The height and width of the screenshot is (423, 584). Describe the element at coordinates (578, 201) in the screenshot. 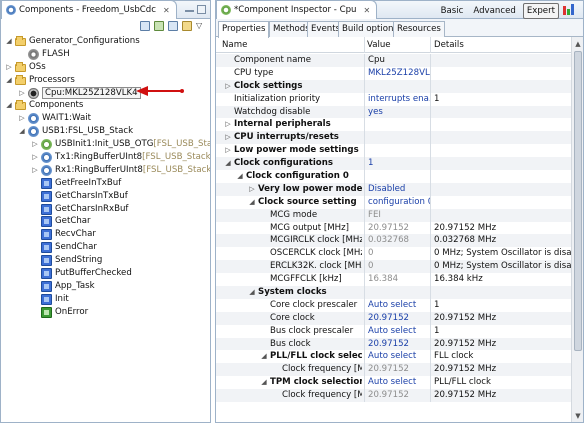

I see `scroll-thumb` at that location.